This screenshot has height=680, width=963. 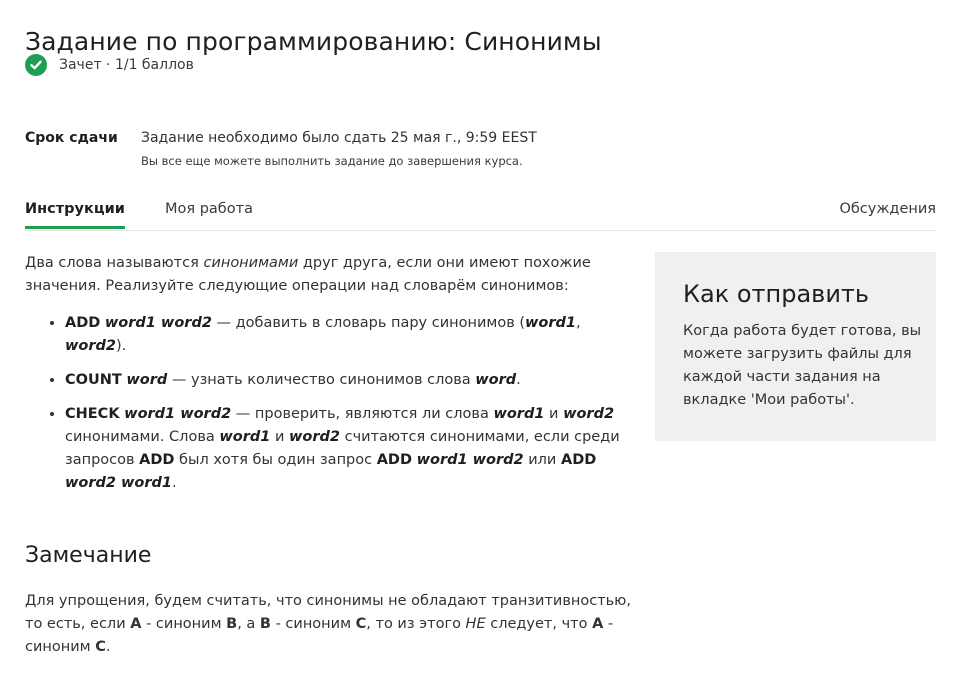 What do you see at coordinates (209, 209) in the screenshot?
I see `tab-my-work: Моя работа` at bounding box center [209, 209].